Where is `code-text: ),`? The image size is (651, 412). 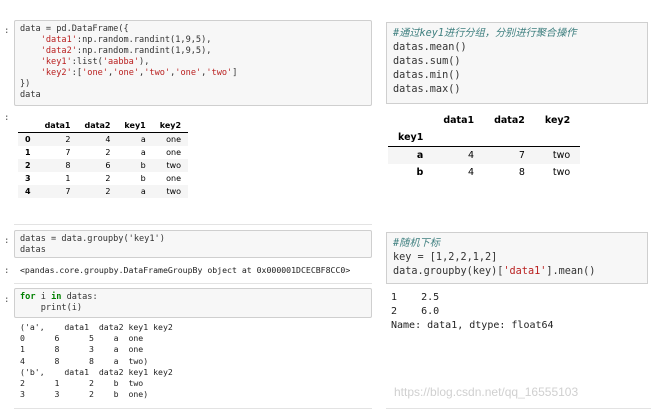
code-text: ), is located at coordinates (144, 62).